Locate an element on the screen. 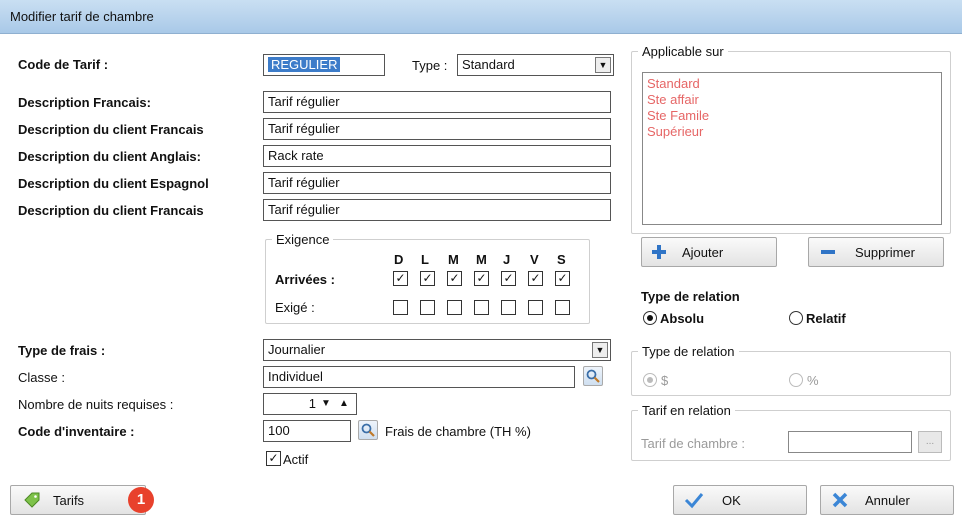  list-item: Standard is located at coordinates (792, 84).